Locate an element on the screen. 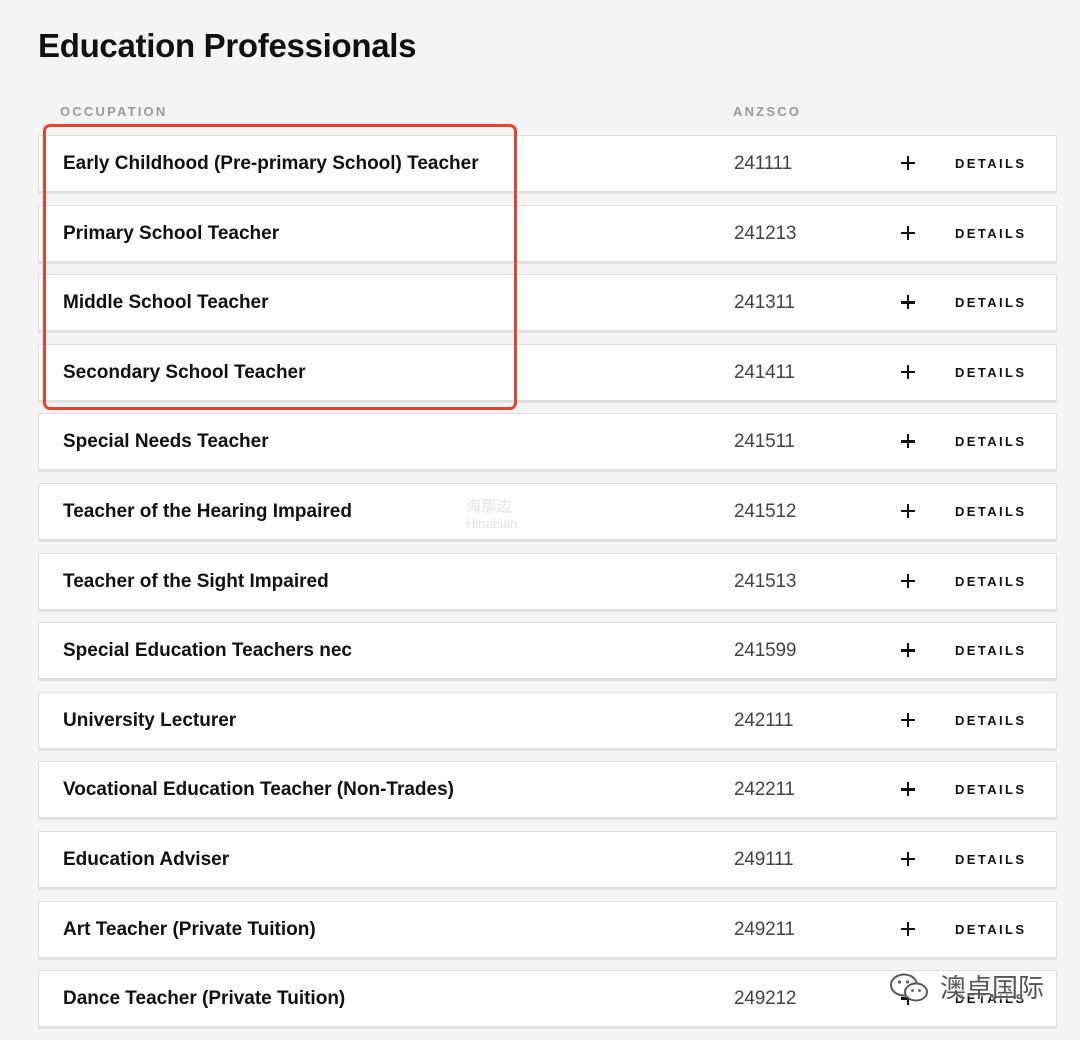 The image size is (1080, 1040). occupation-name: Primary School Teacher is located at coordinates (171, 233).